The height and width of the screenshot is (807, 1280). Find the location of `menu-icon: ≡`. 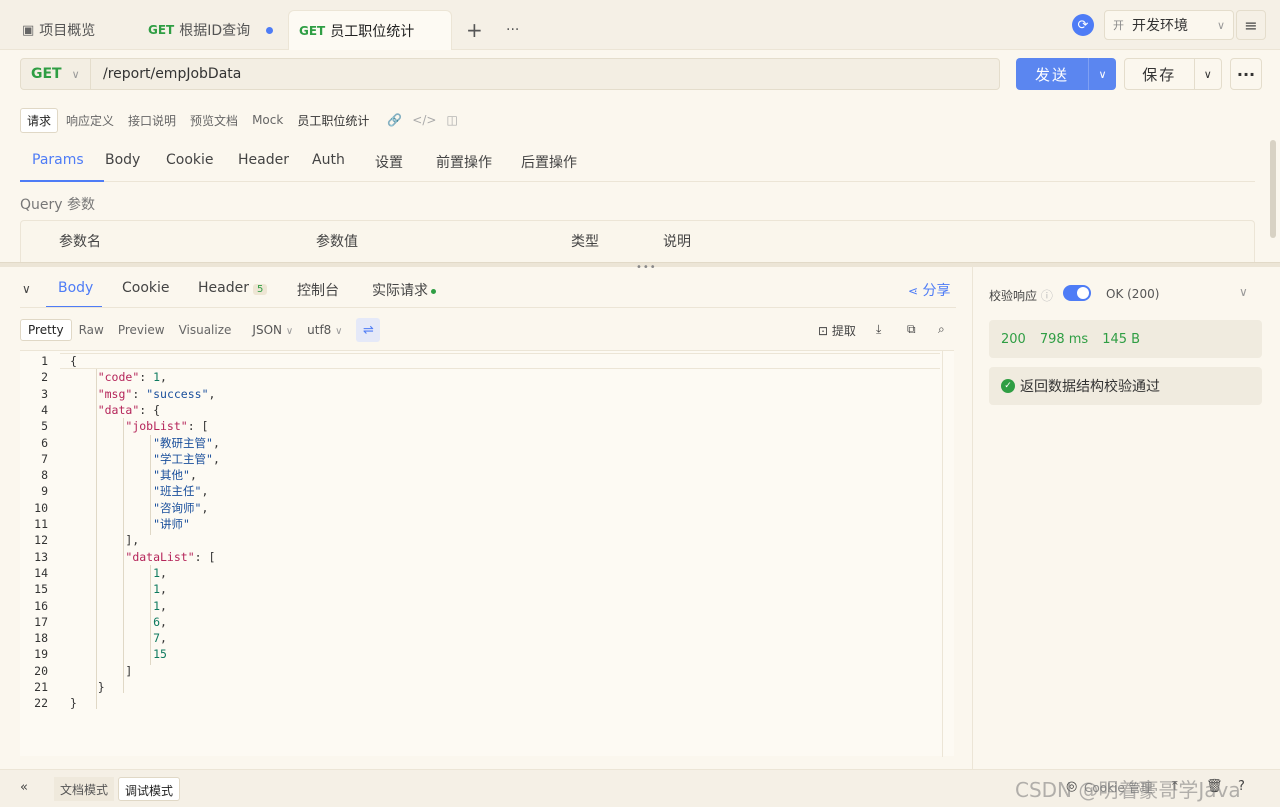

menu-icon: ≡ is located at coordinates (1251, 25).